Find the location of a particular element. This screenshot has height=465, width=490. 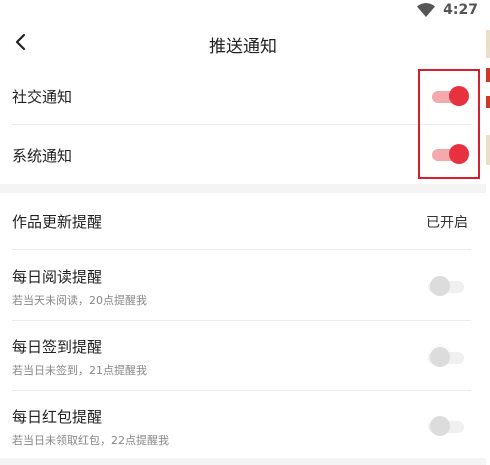

checkin-reminder-toggle is located at coordinates (447, 357).